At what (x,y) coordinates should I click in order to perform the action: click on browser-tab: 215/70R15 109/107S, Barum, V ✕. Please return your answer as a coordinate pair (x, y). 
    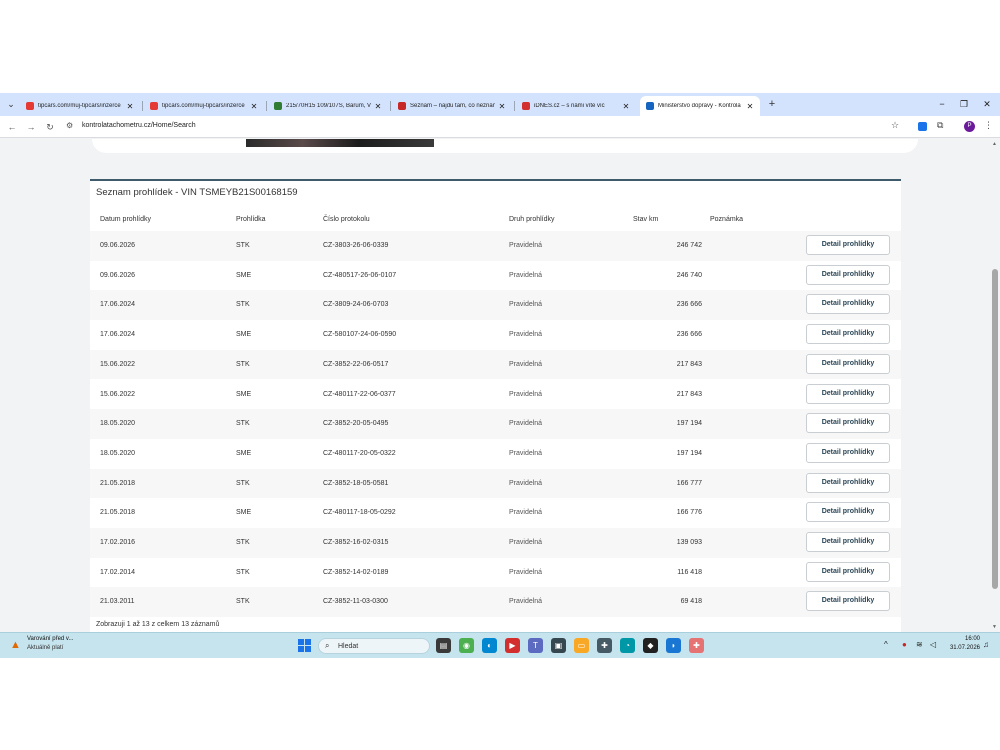
    Looking at the image, I should click on (328, 106).